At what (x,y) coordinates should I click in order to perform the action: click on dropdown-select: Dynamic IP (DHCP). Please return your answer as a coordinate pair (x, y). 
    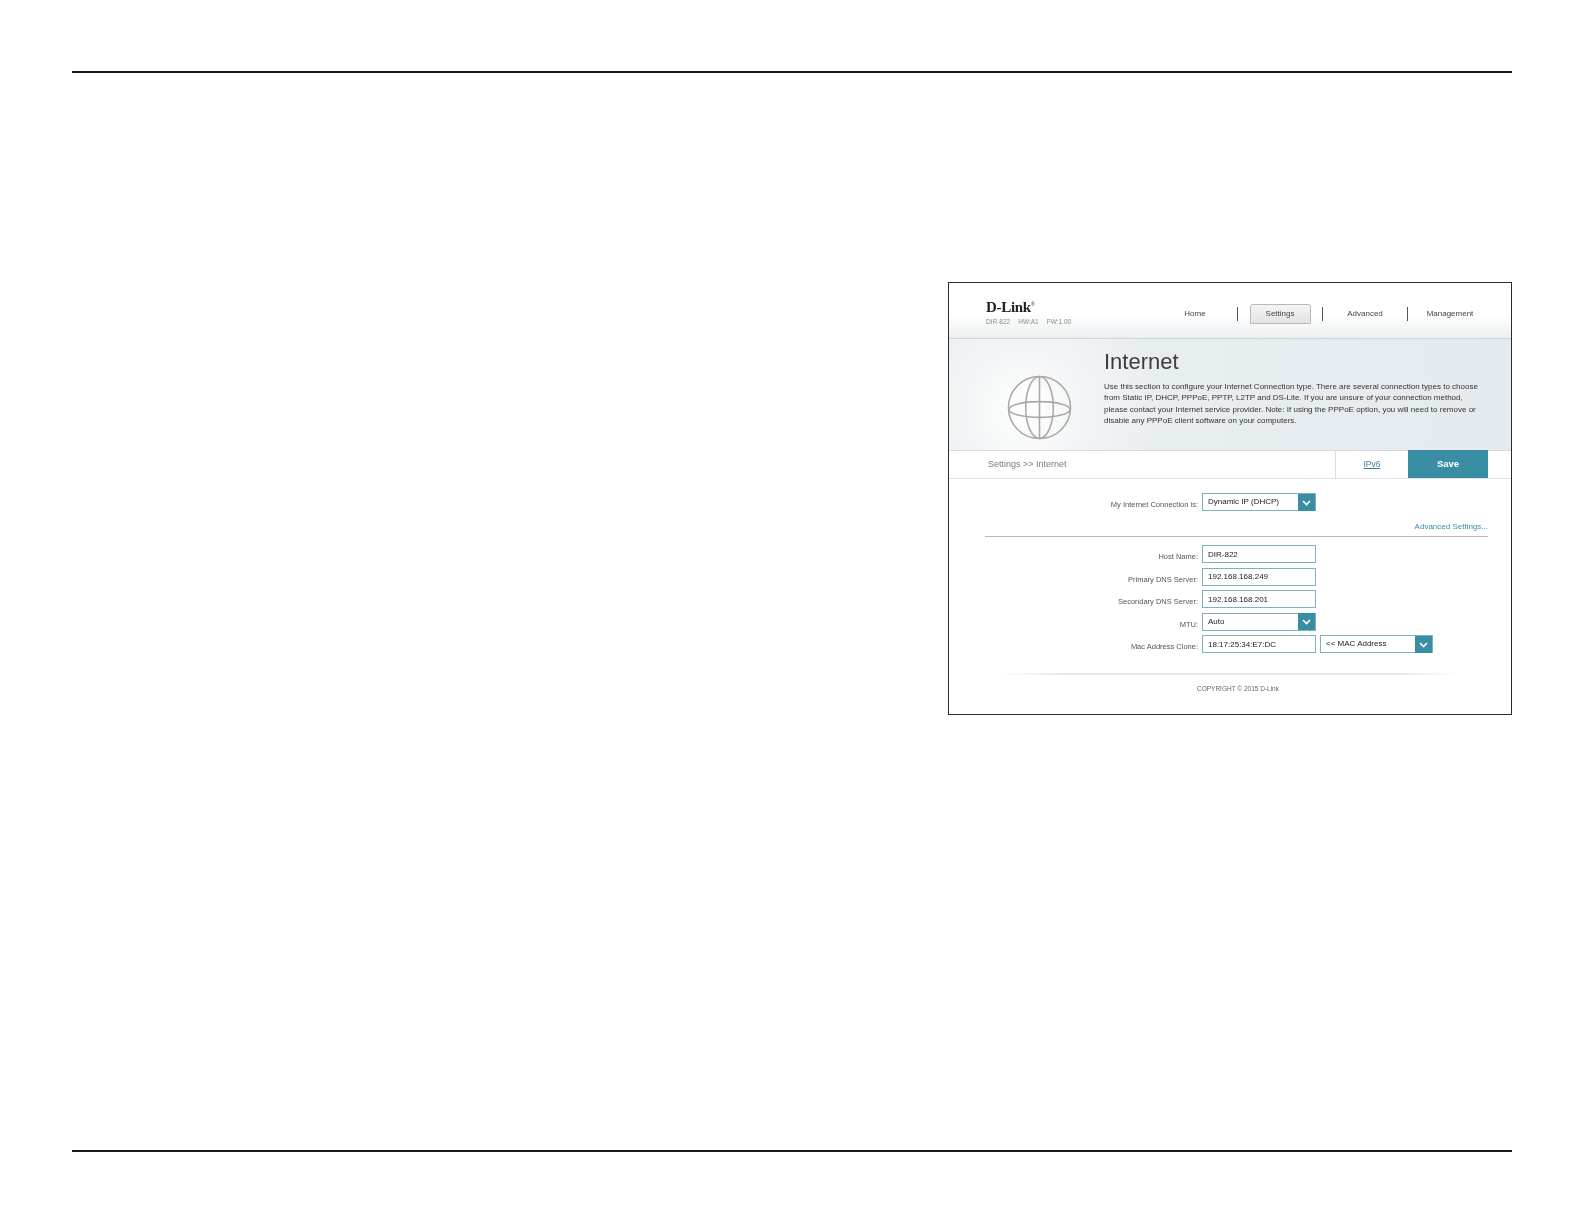
    Looking at the image, I should click on (1259, 502).